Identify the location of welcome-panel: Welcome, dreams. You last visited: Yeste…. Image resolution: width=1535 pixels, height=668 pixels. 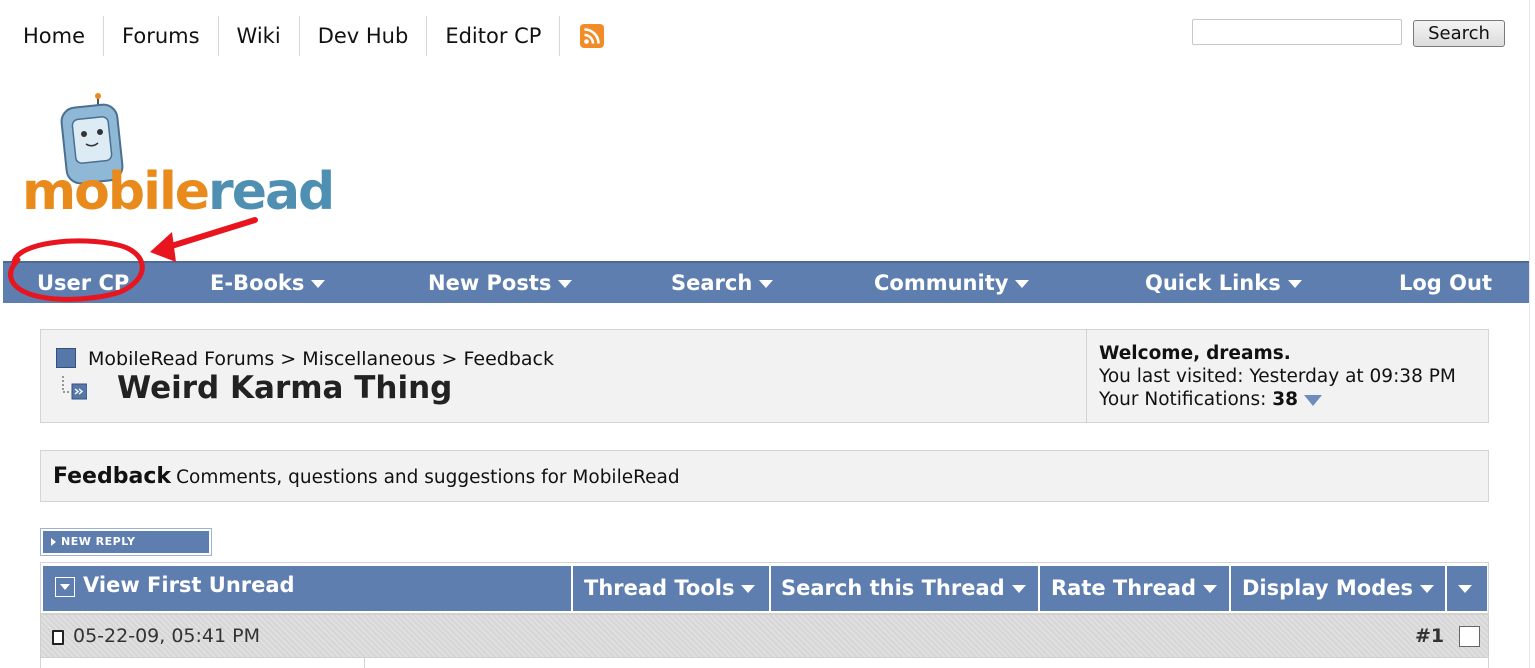
(1287, 376).